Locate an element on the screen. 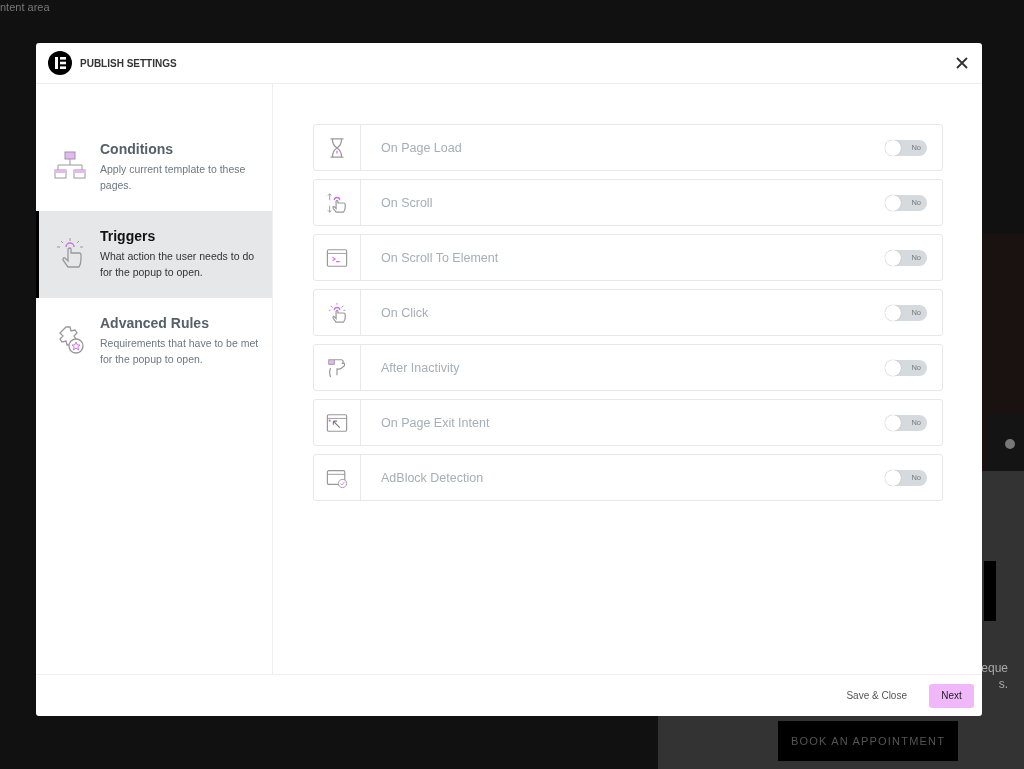 This screenshot has width=1024, height=769. sidebar-item-description: Apply current template to these pages. is located at coordinates (173, 177).